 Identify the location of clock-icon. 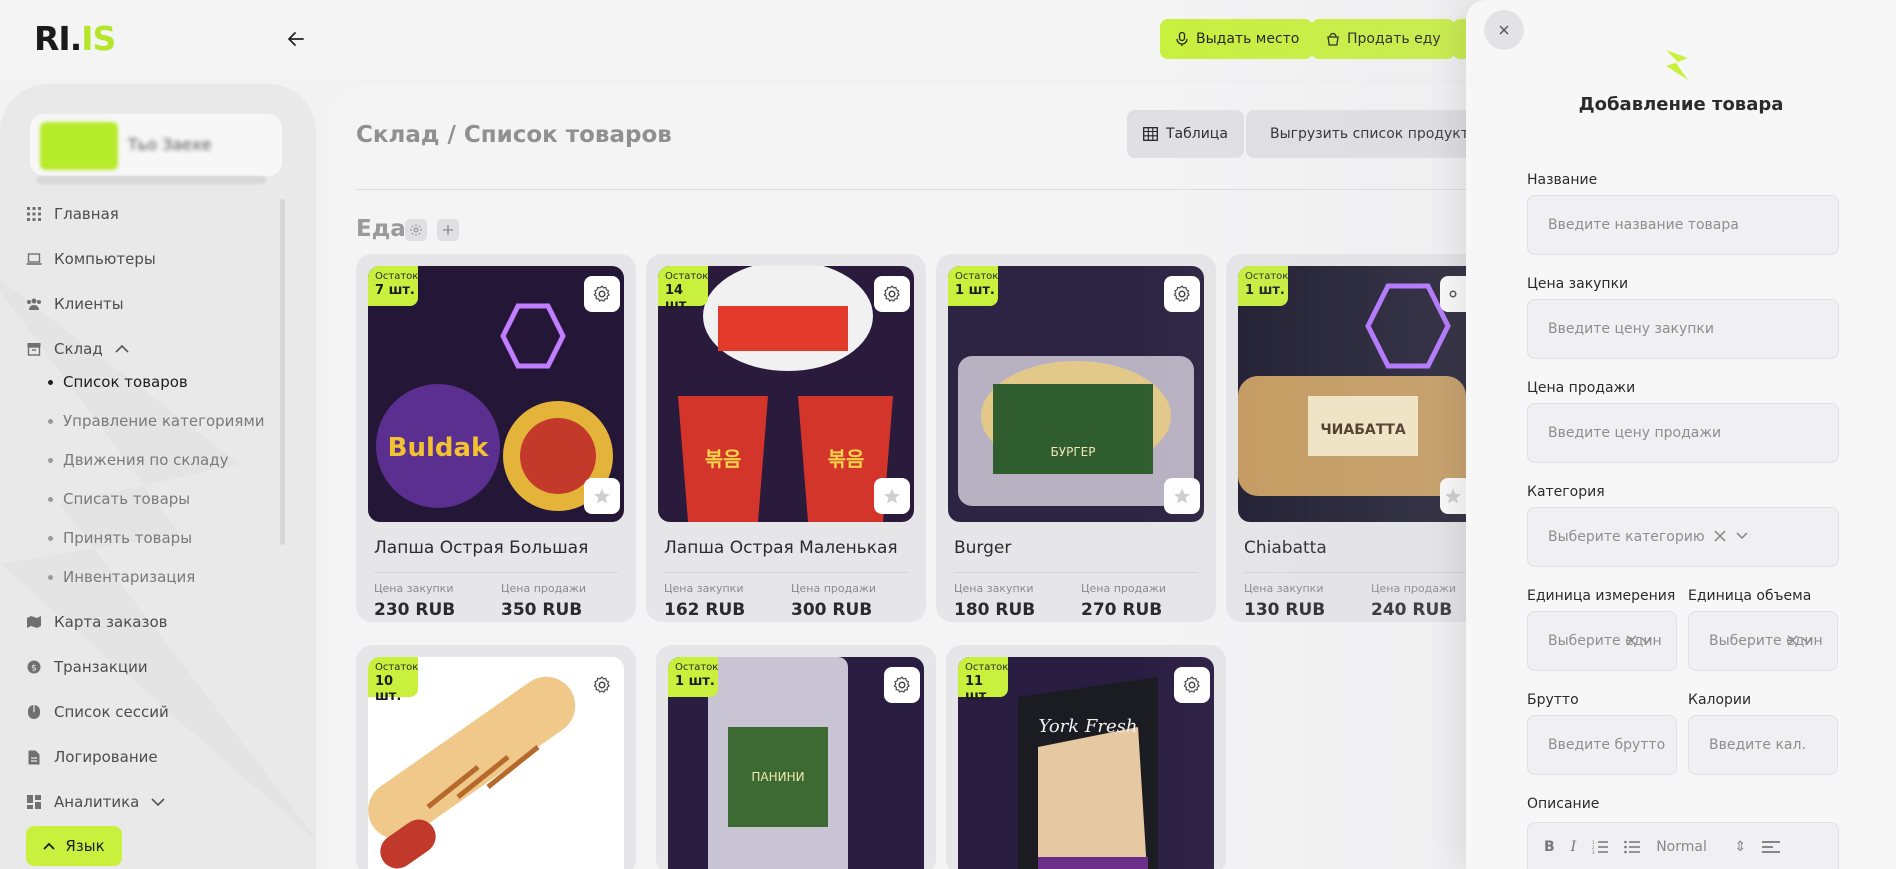
(34, 712).